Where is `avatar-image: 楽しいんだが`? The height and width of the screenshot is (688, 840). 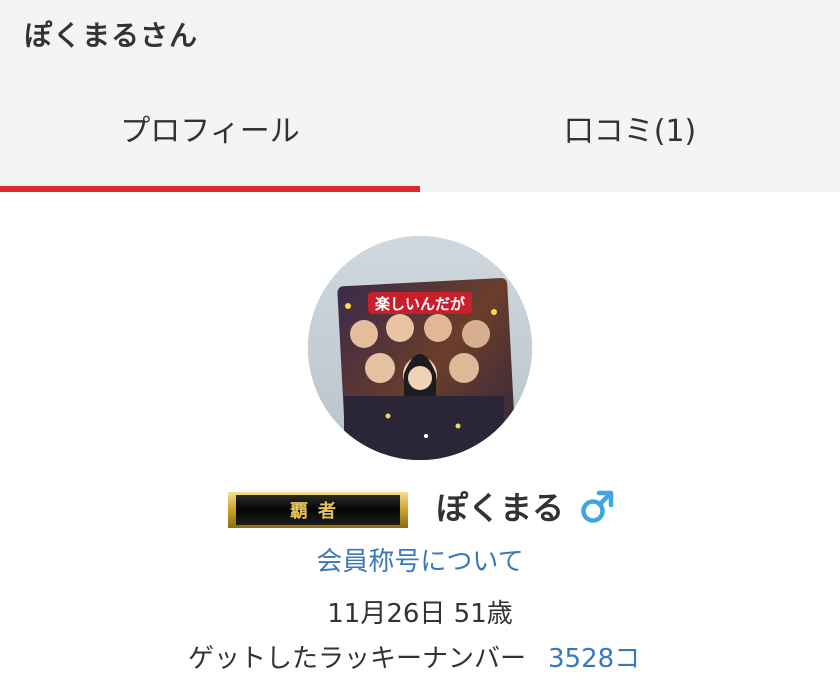
avatar-image: 楽しいんだが is located at coordinates (420, 348).